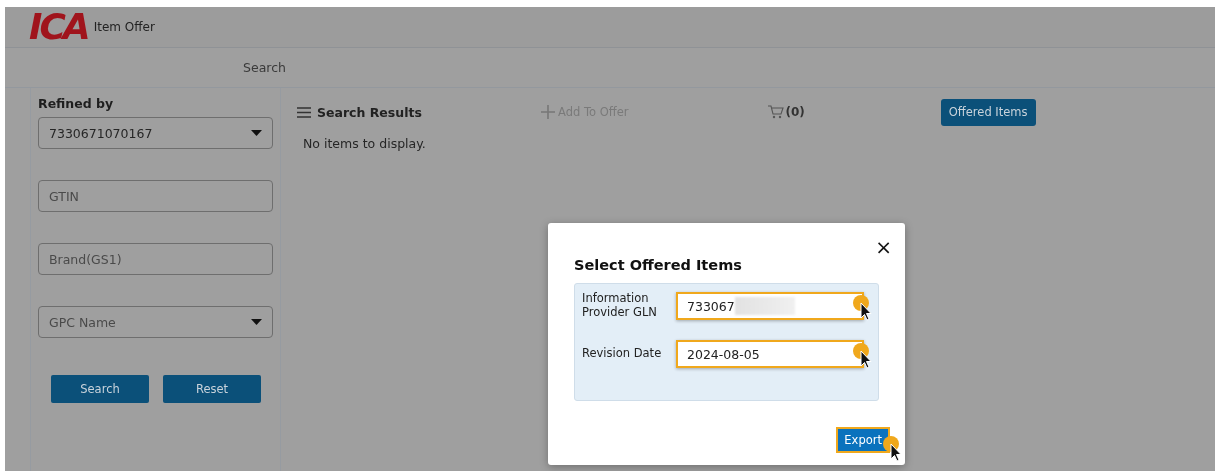 Image resolution: width=1215 pixels, height=471 pixels. Describe the element at coordinates (264, 67) in the screenshot. I see `search-tab: Search` at that location.